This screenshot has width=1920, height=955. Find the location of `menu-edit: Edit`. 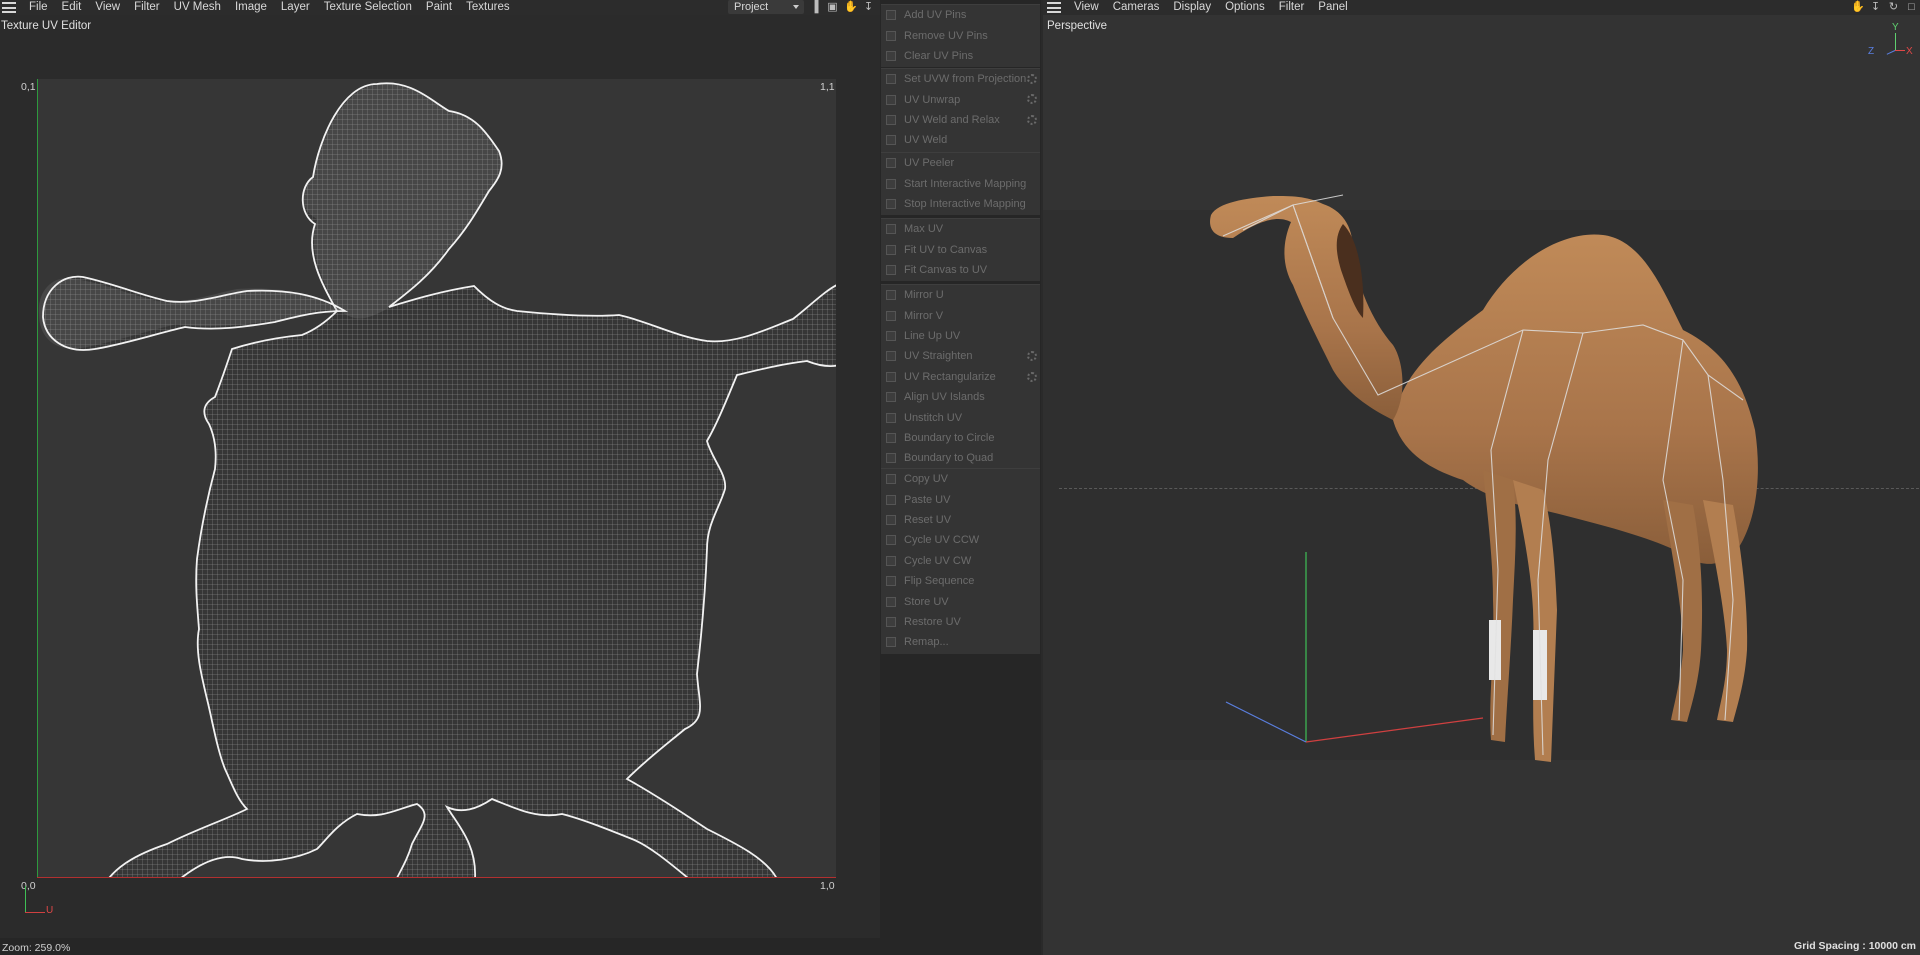

menu-edit: Edit is located at coordinates (72, 7).